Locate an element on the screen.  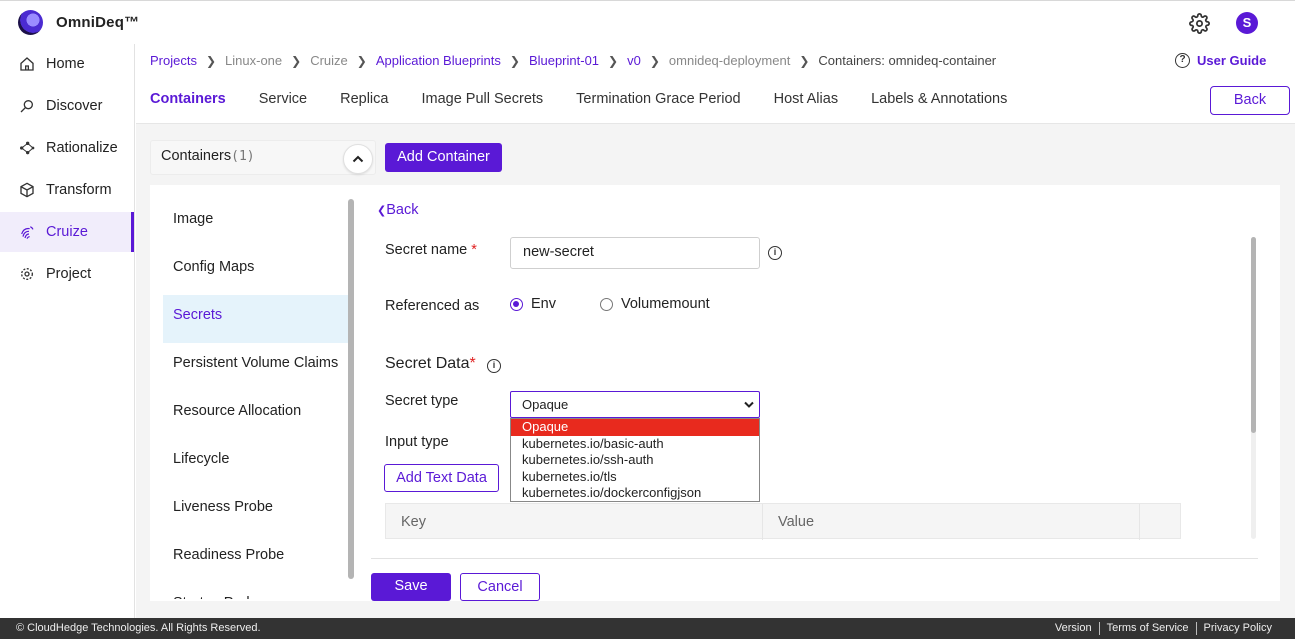
sidebar-item-transform: Transform is located at coordinates (67, 190).